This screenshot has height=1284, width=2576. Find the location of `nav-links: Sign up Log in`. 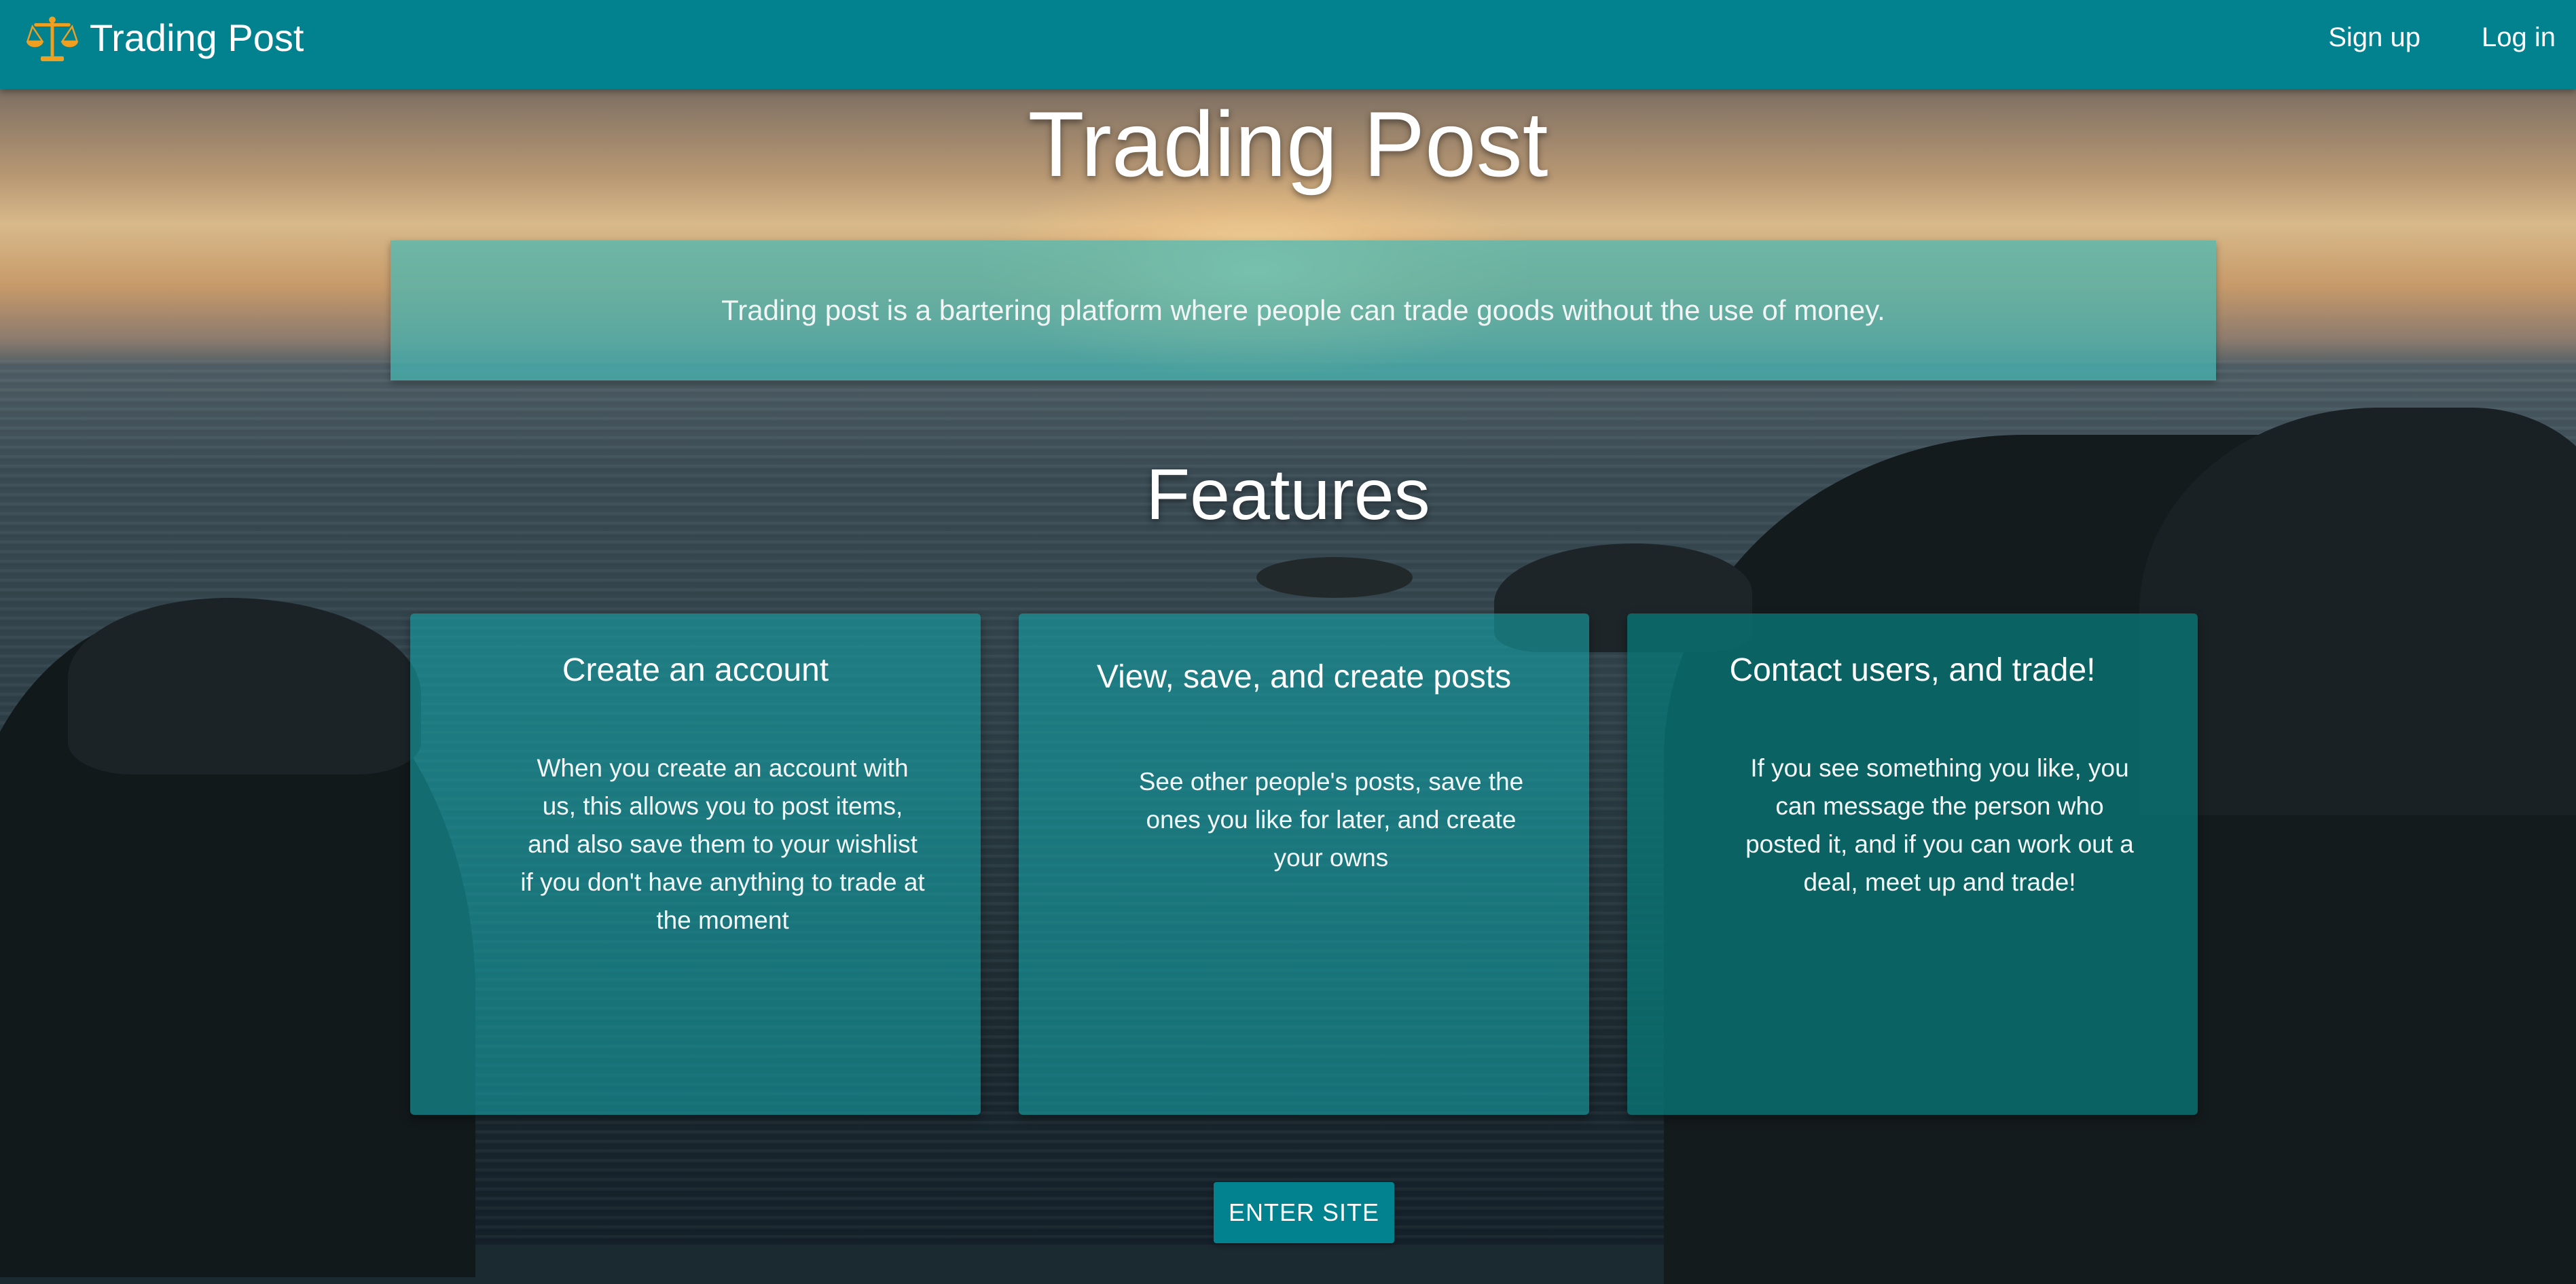

nav-links: Sign up Log in is located at coordinates (2411, 38).